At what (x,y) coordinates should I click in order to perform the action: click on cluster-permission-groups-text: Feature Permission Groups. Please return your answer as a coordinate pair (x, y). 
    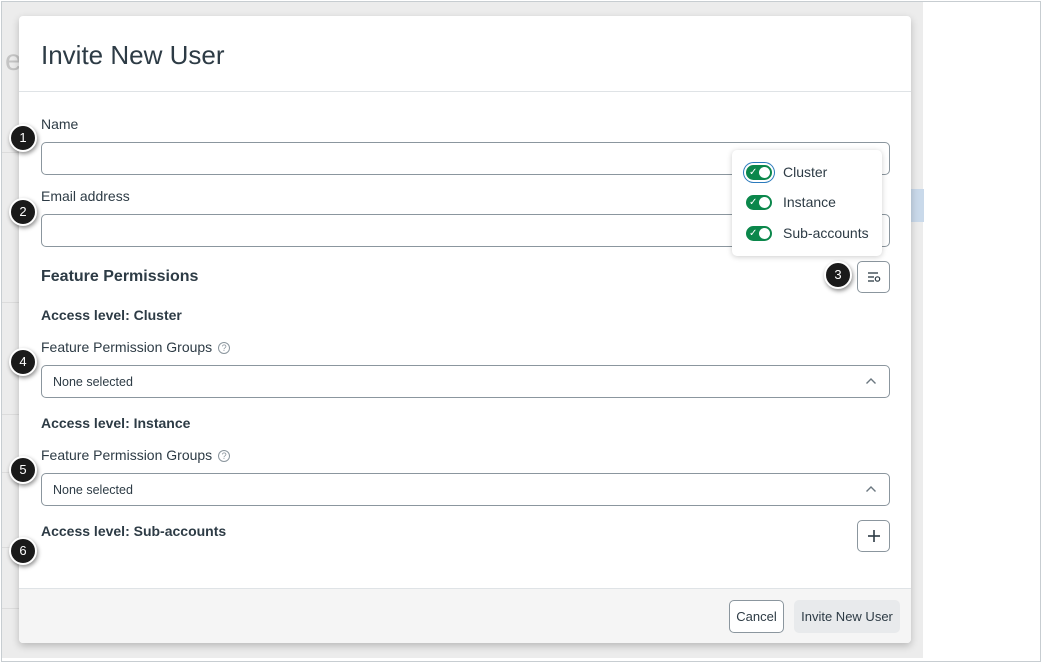
    Looking at the image, I should click on (127, 347).